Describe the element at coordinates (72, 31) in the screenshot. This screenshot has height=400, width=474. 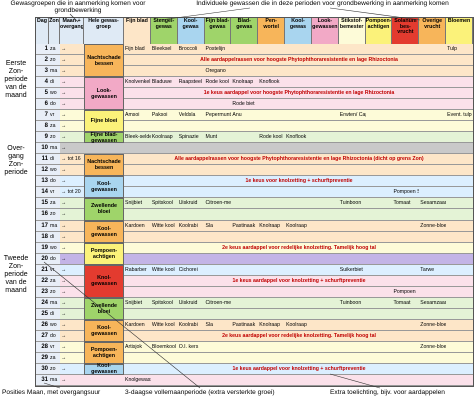
I see `header-maan: Maan + overgang` at that location.